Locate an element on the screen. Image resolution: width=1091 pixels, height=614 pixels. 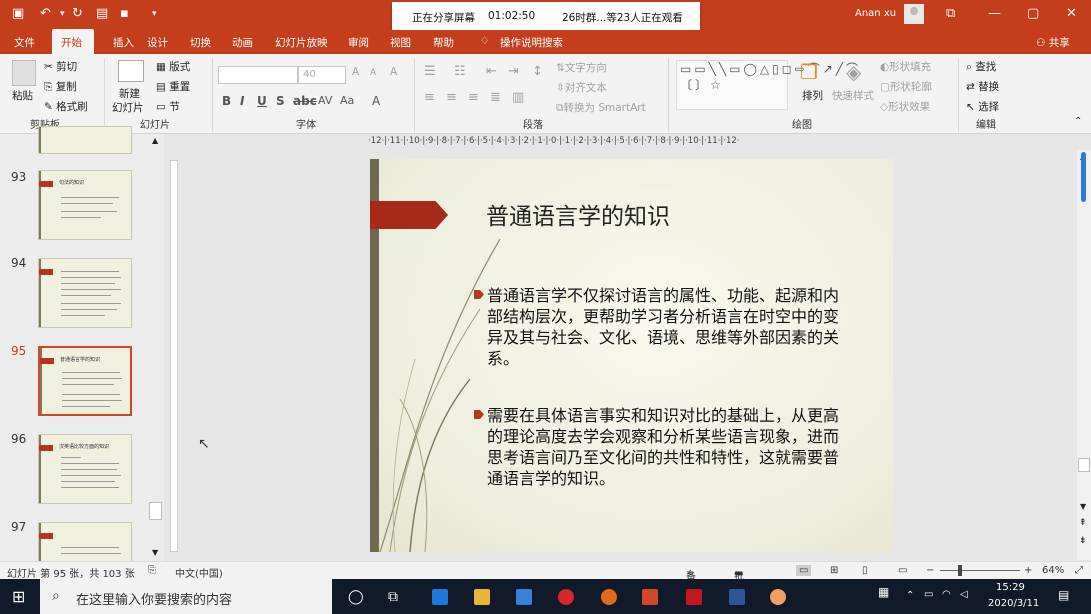
notifications-icon: ▤ is located at coordinates (1063, 595).